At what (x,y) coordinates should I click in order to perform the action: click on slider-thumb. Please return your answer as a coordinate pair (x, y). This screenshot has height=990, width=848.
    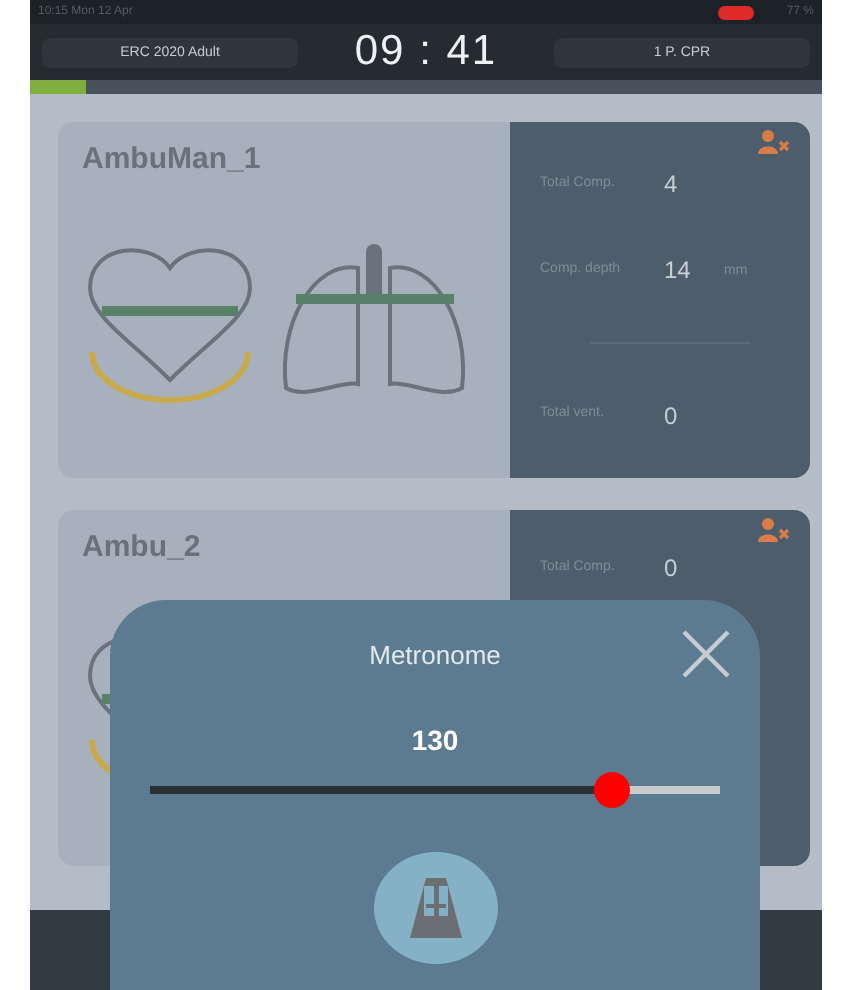
    Looking at the image, I should click on (611, 790).